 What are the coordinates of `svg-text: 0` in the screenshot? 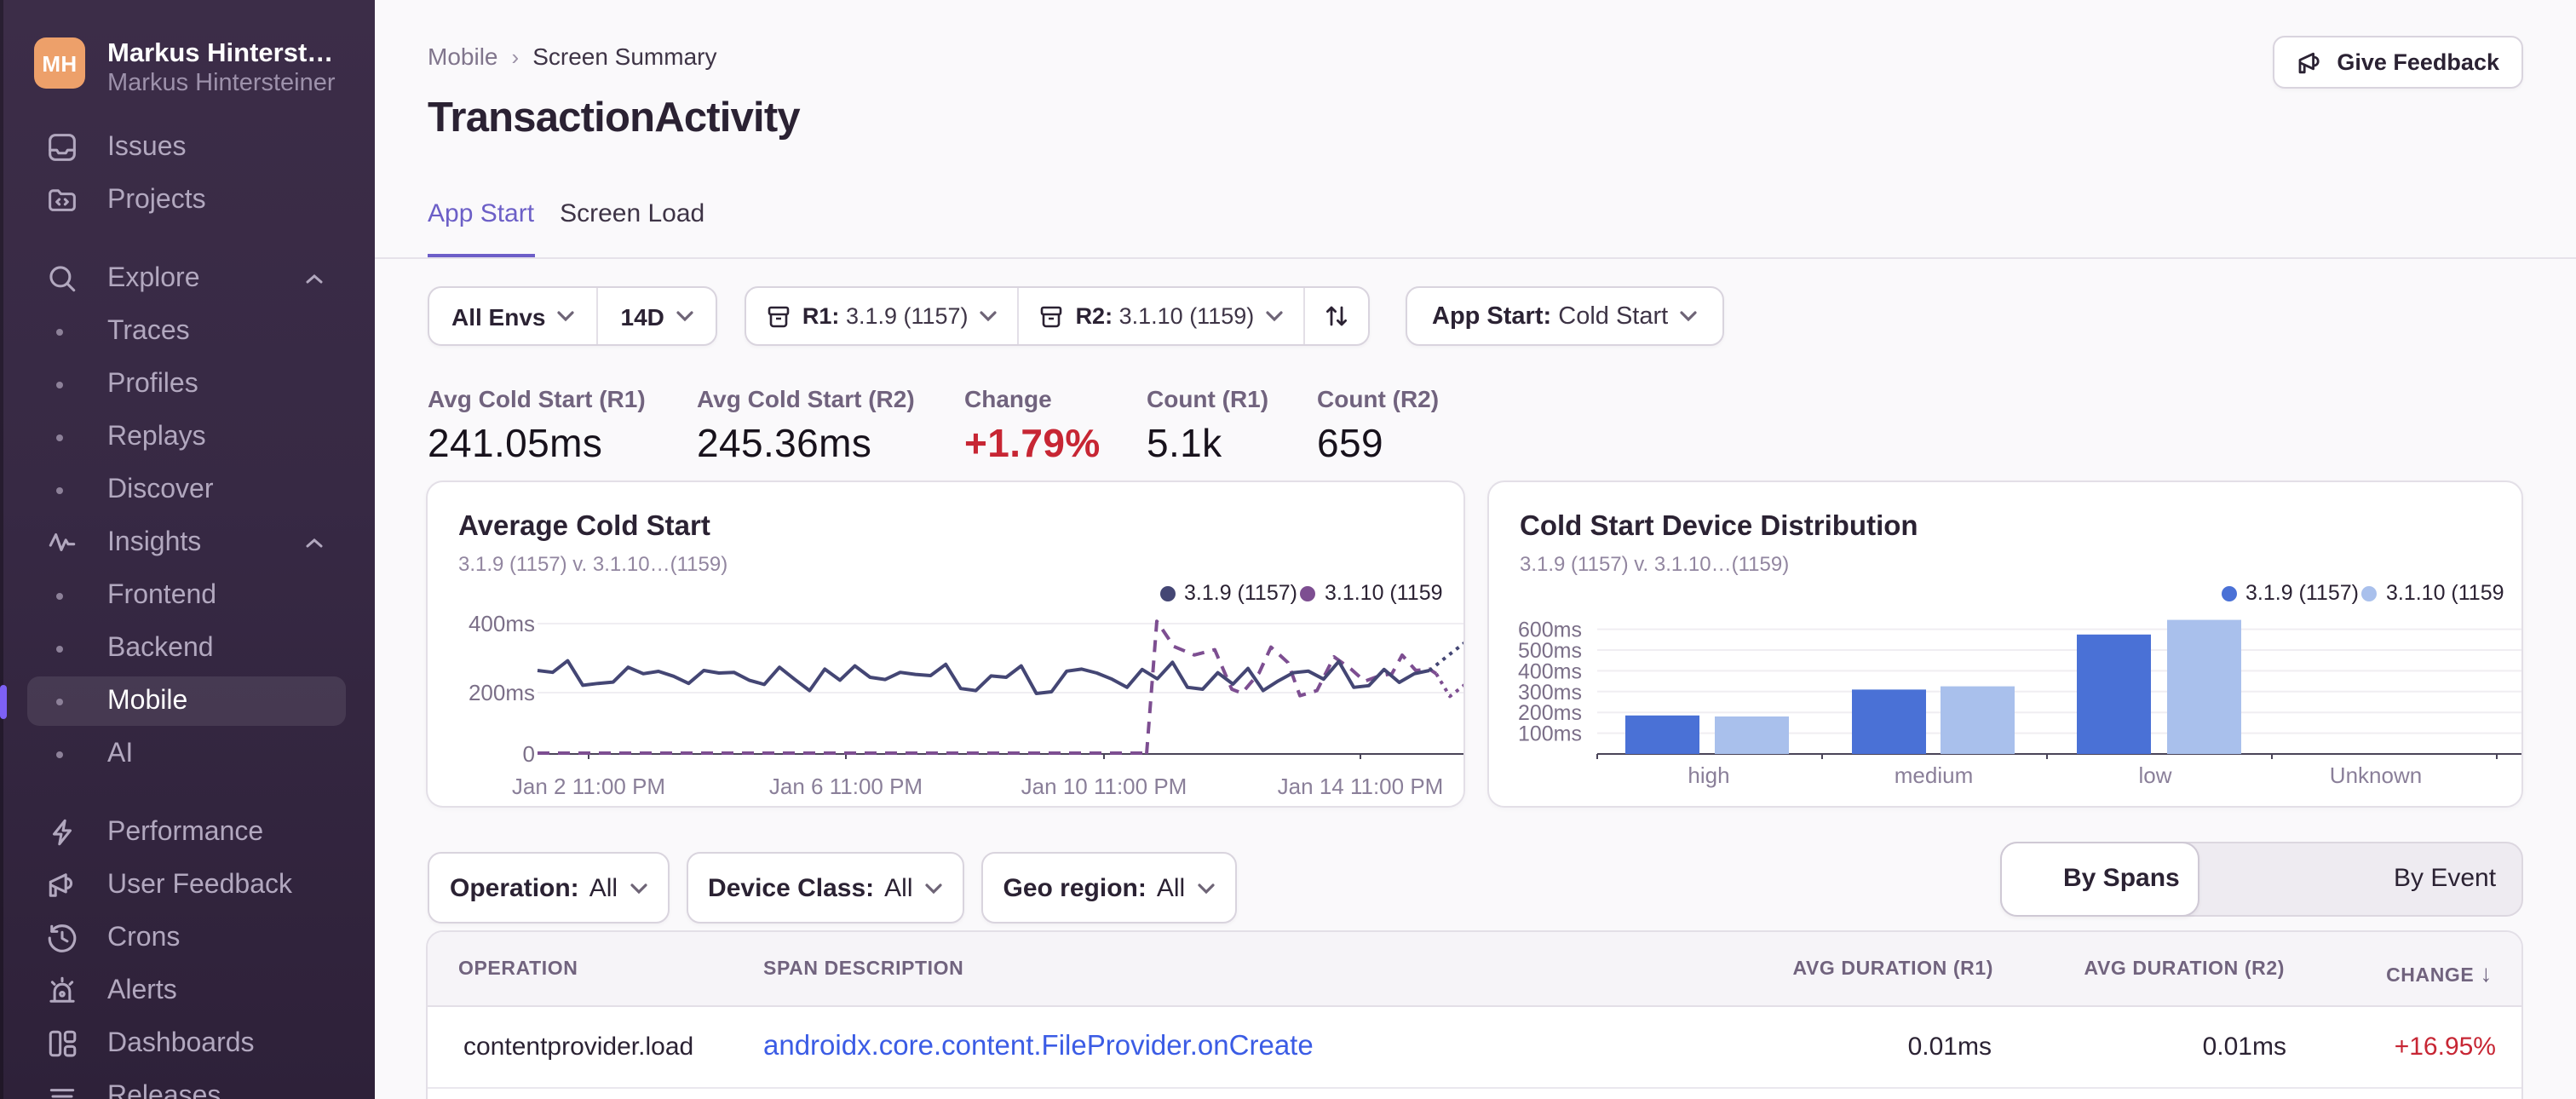 It's located at (529, 754).